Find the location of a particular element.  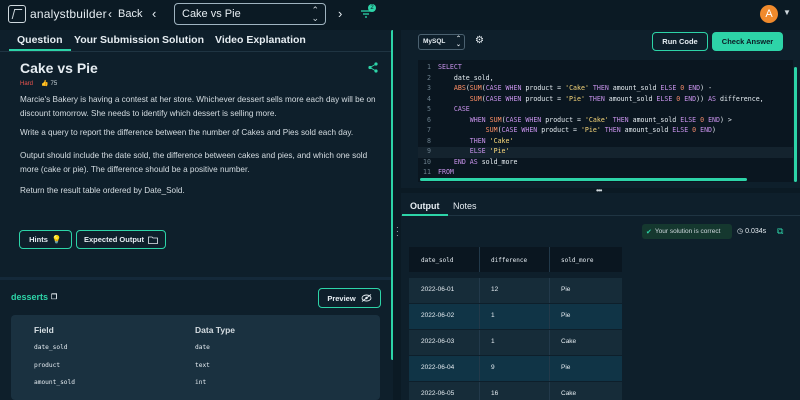

table-name: desserts ❐ is located at coordinates (34, 297).